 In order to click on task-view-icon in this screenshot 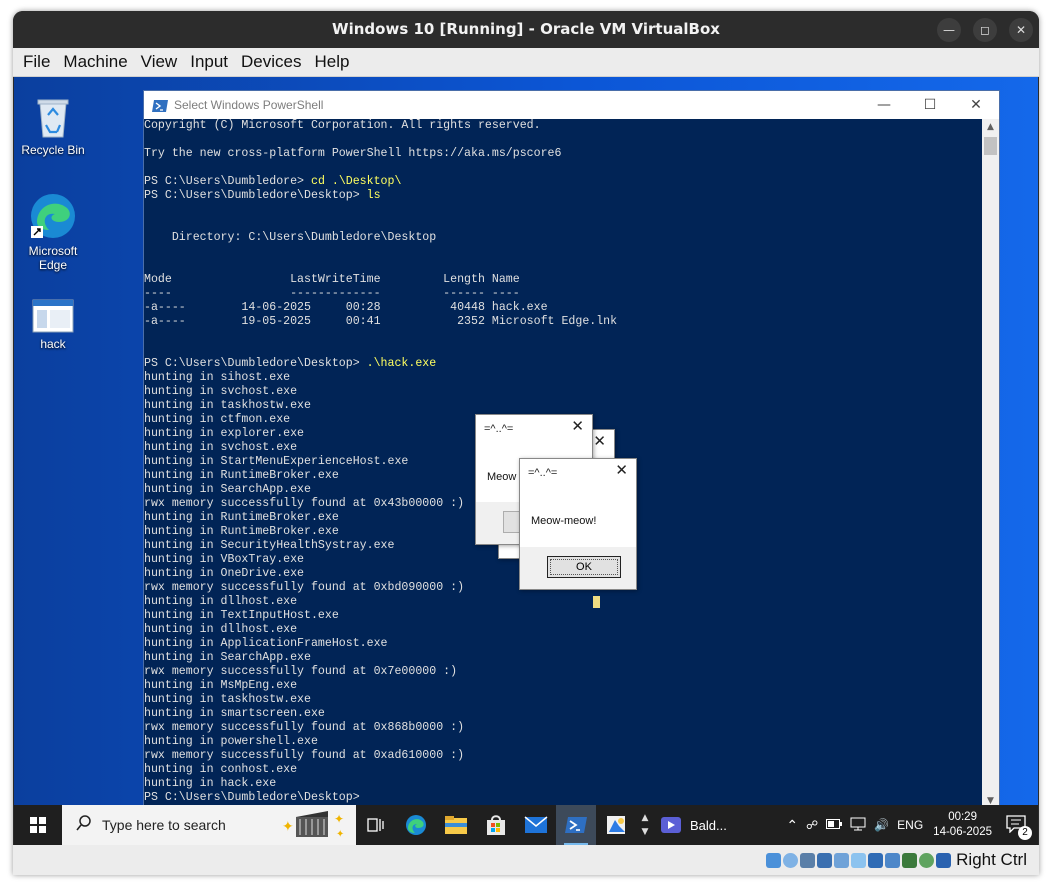, I will do `click(376, 825)`.